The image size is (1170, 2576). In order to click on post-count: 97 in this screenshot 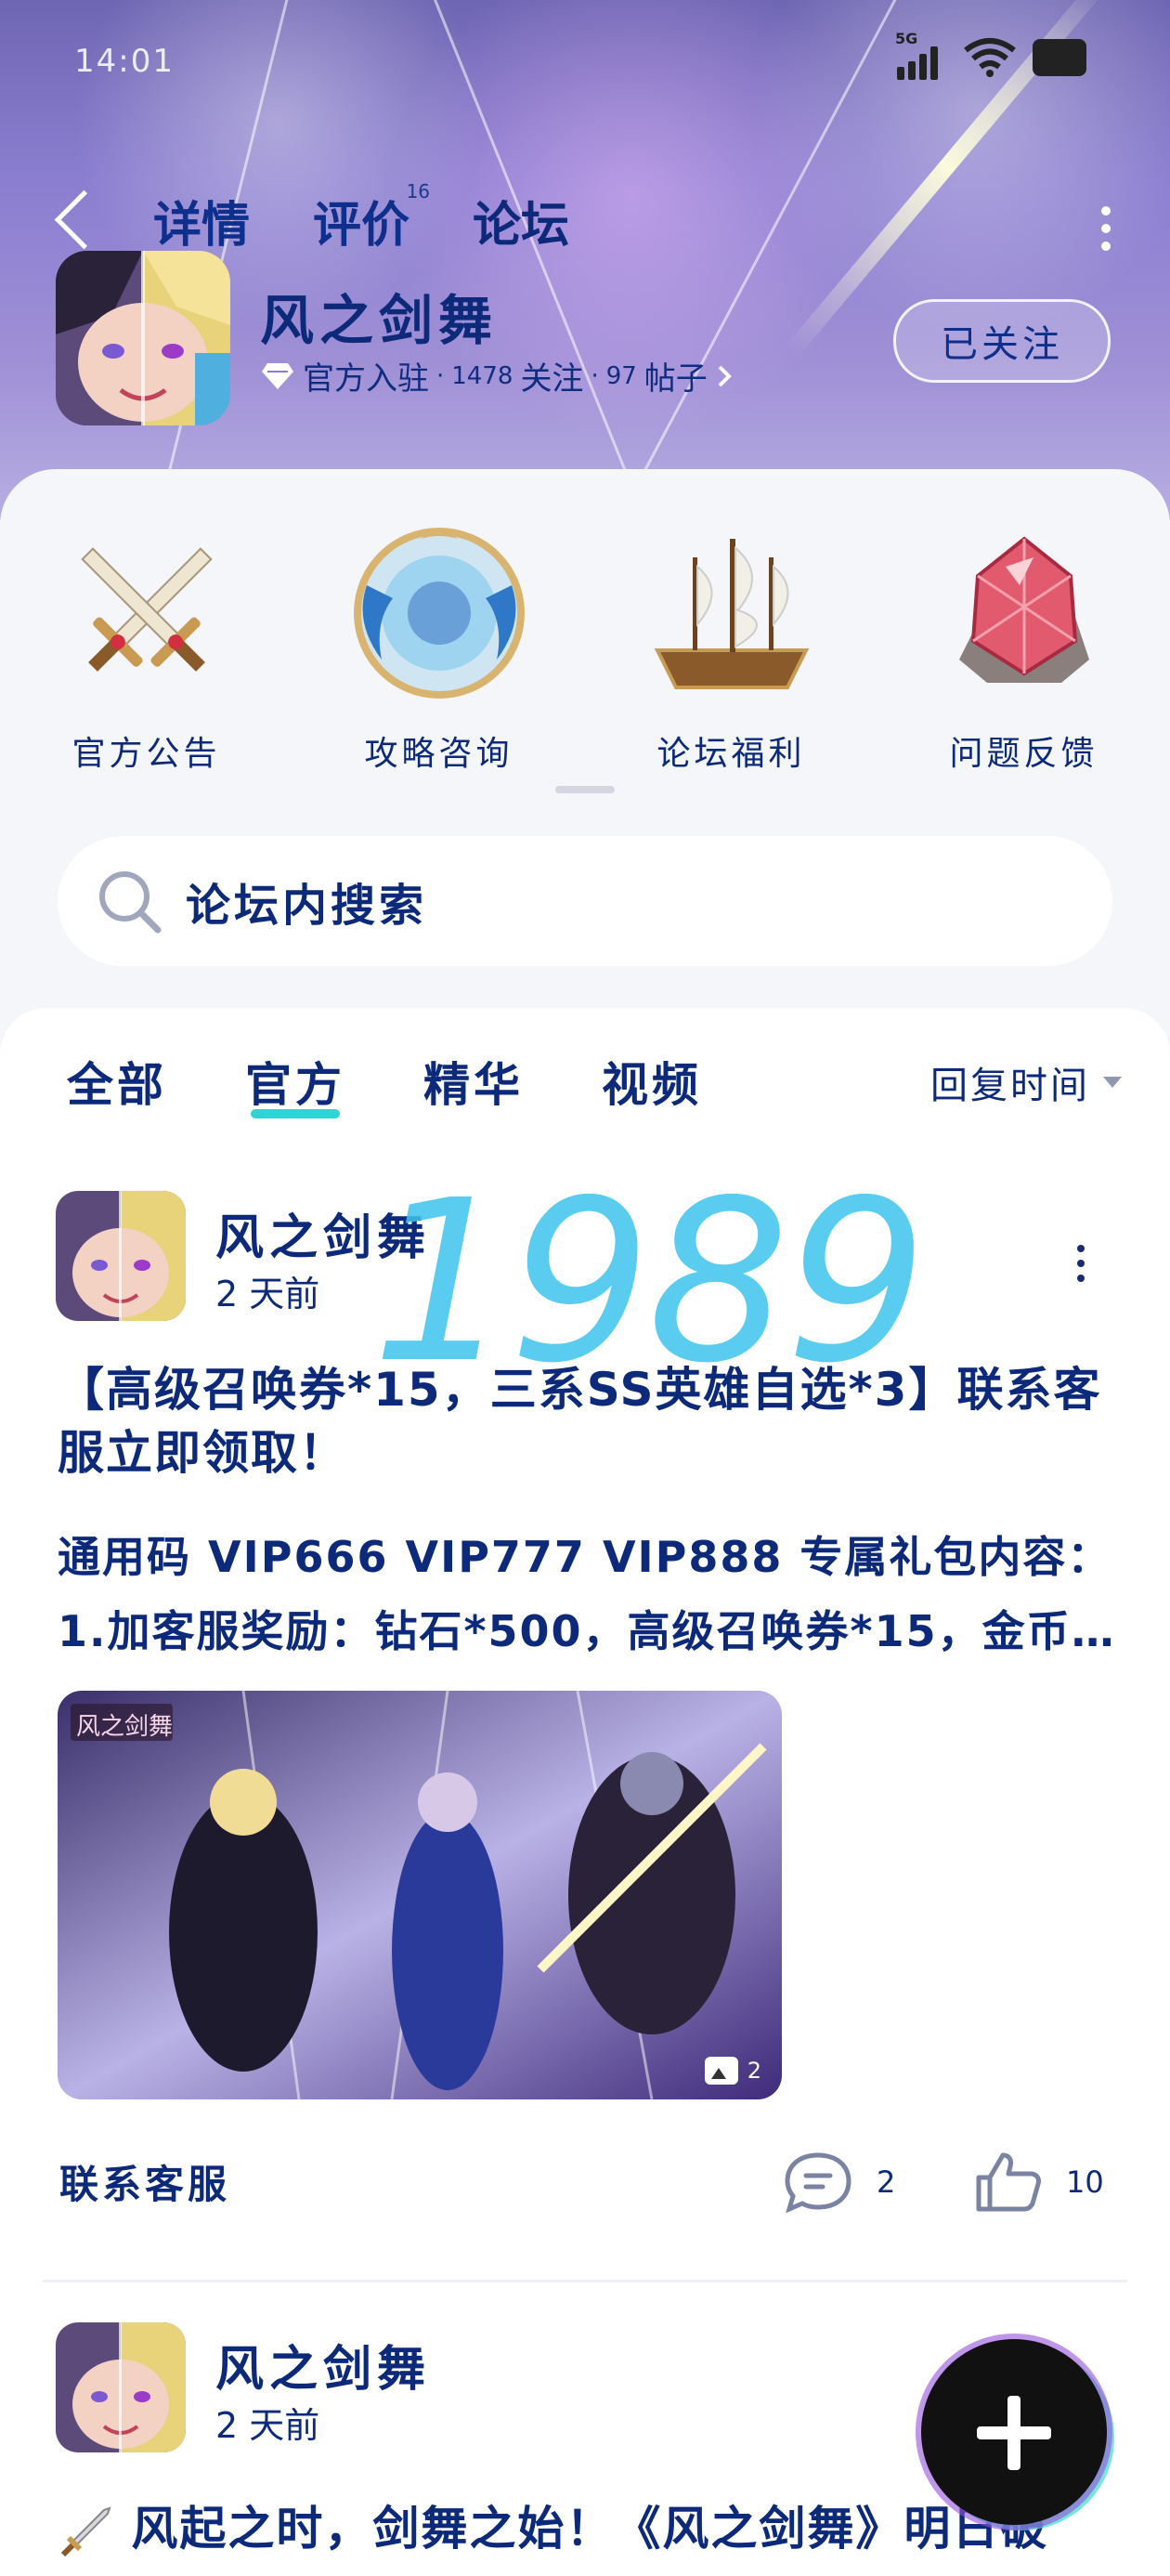, I will do `click(621, 375)`.